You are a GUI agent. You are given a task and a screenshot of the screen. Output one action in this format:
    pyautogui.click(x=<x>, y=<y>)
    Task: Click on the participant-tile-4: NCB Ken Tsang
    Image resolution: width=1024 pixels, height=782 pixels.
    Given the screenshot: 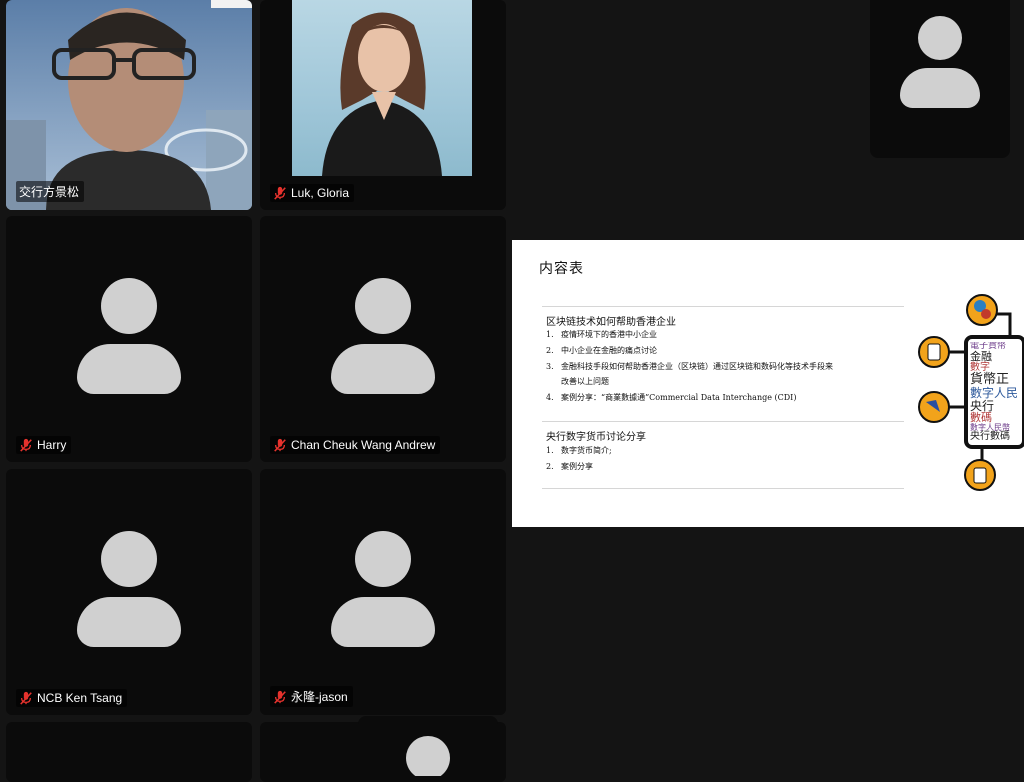 What is the action you would take?
    pyautogui.click(x=129, y=592)
    